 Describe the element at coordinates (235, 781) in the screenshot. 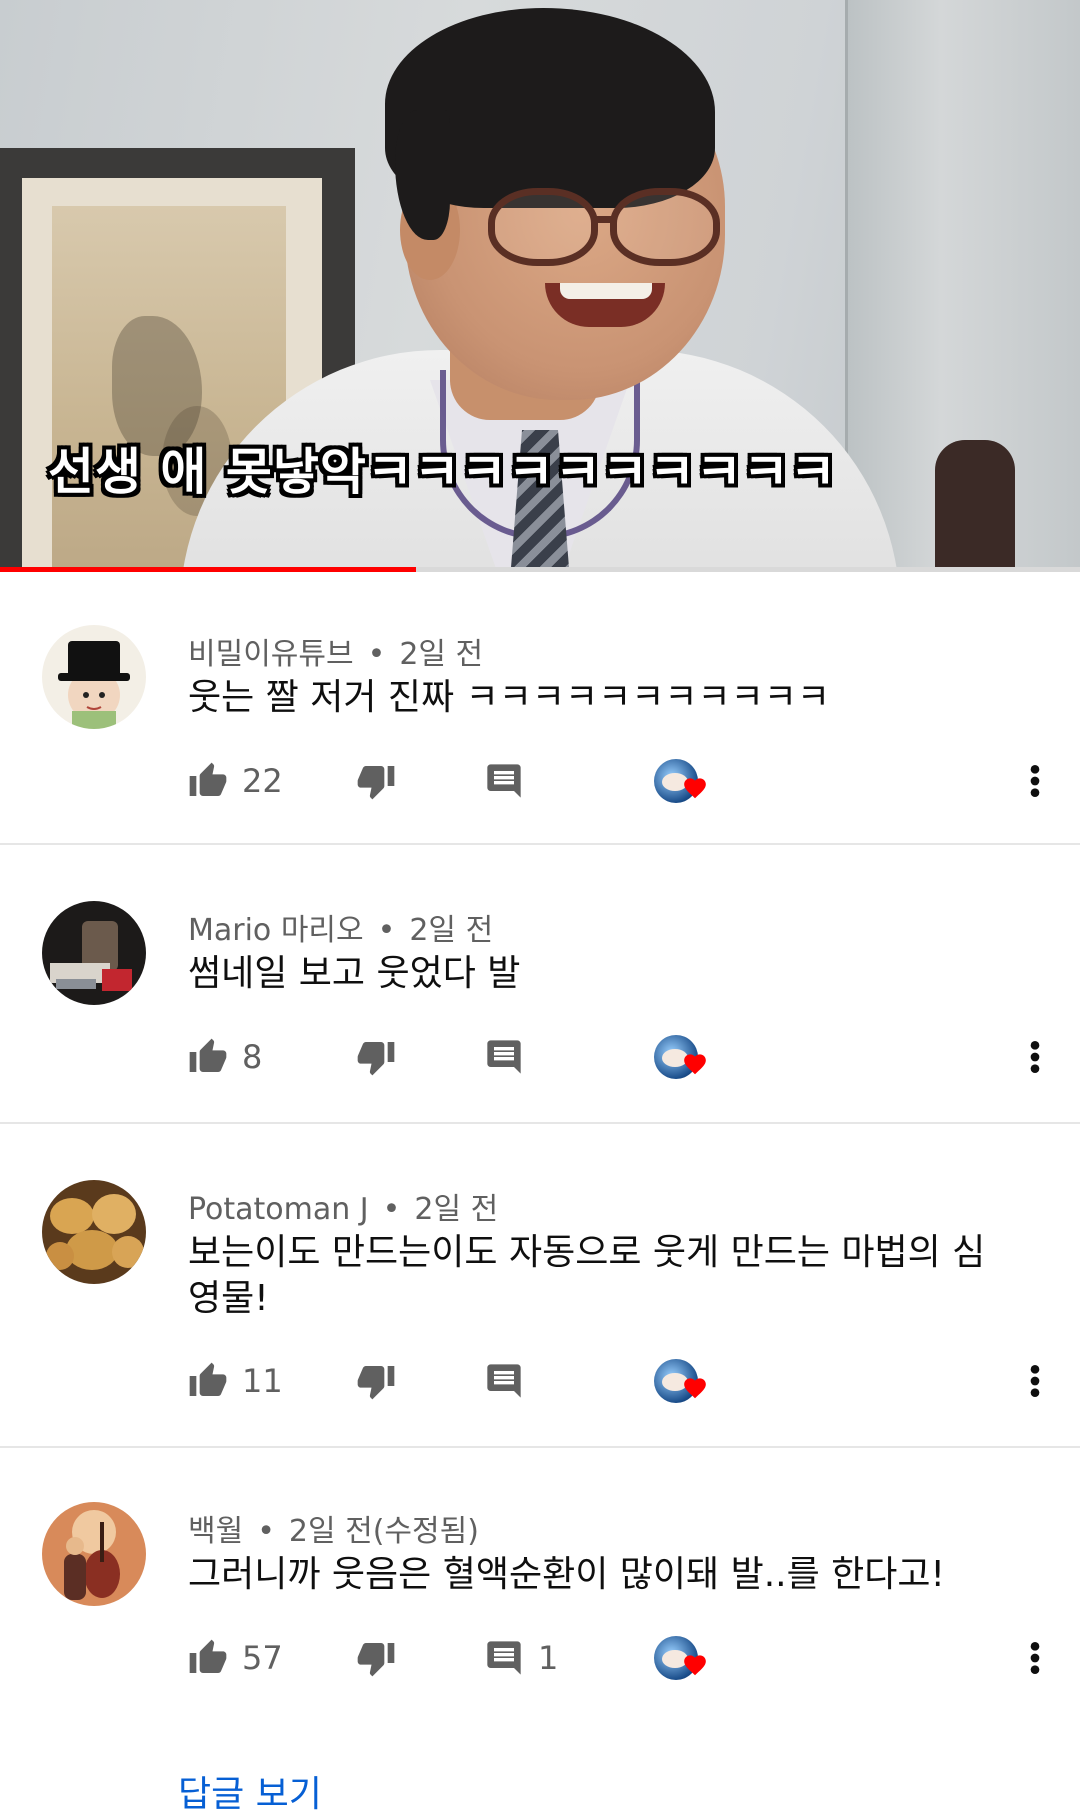

I see `like-button: 22` at that location.